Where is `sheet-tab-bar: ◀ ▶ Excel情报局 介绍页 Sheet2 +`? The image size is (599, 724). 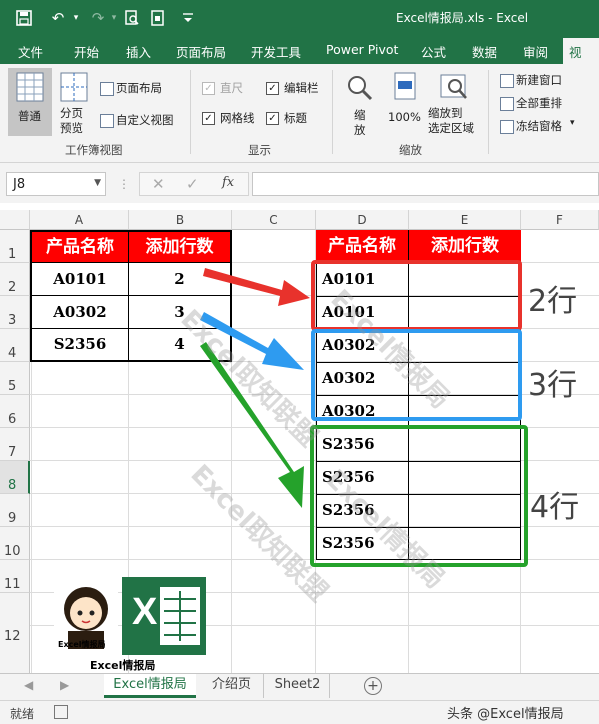
sheet-tab-bar: ◀ ▶ Excel情报局 介绍页 Sheet2 + is located at coordinates (299, 687).